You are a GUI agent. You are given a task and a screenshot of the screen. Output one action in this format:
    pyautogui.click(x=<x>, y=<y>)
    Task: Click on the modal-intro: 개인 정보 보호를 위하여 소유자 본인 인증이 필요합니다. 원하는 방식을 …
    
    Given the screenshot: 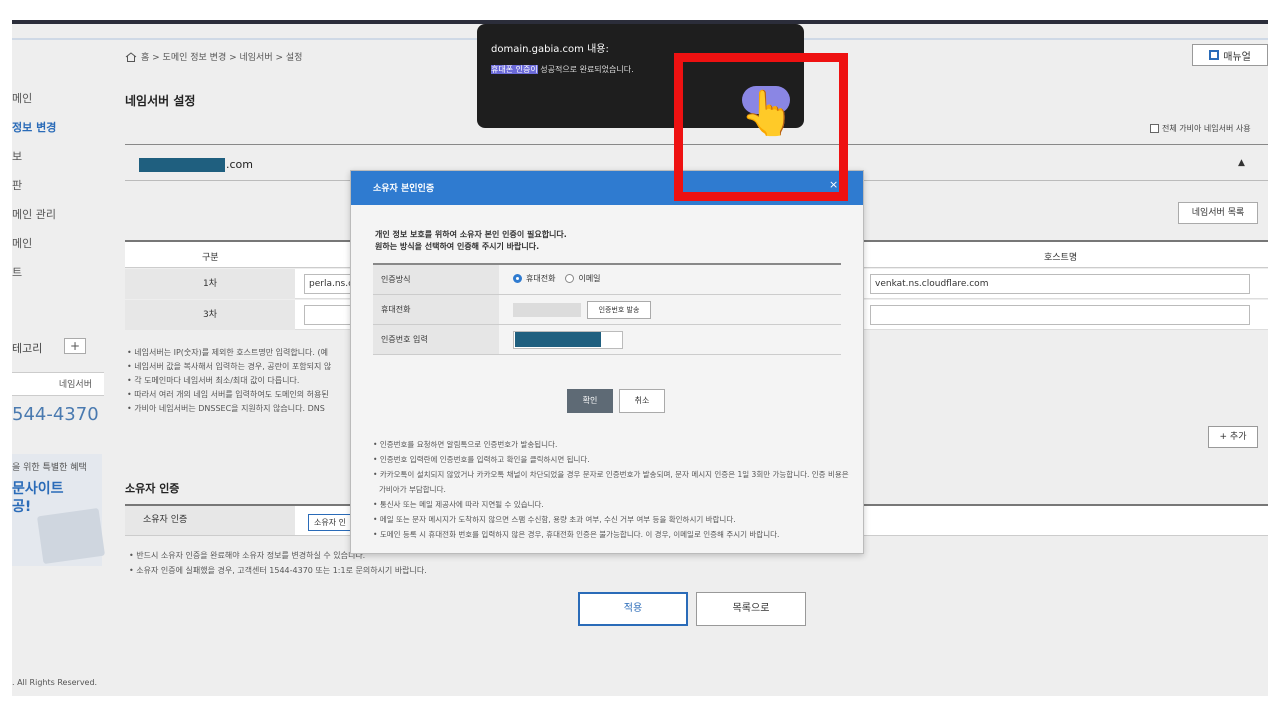 What is the action you would take?
    pyautogui.click(x=471, y=241)
    